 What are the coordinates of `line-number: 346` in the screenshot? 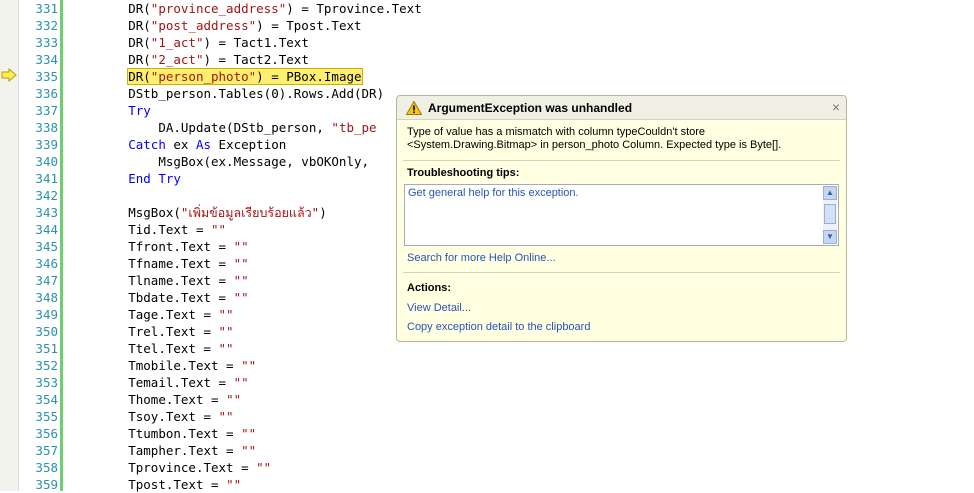 It's located at (46, 263).